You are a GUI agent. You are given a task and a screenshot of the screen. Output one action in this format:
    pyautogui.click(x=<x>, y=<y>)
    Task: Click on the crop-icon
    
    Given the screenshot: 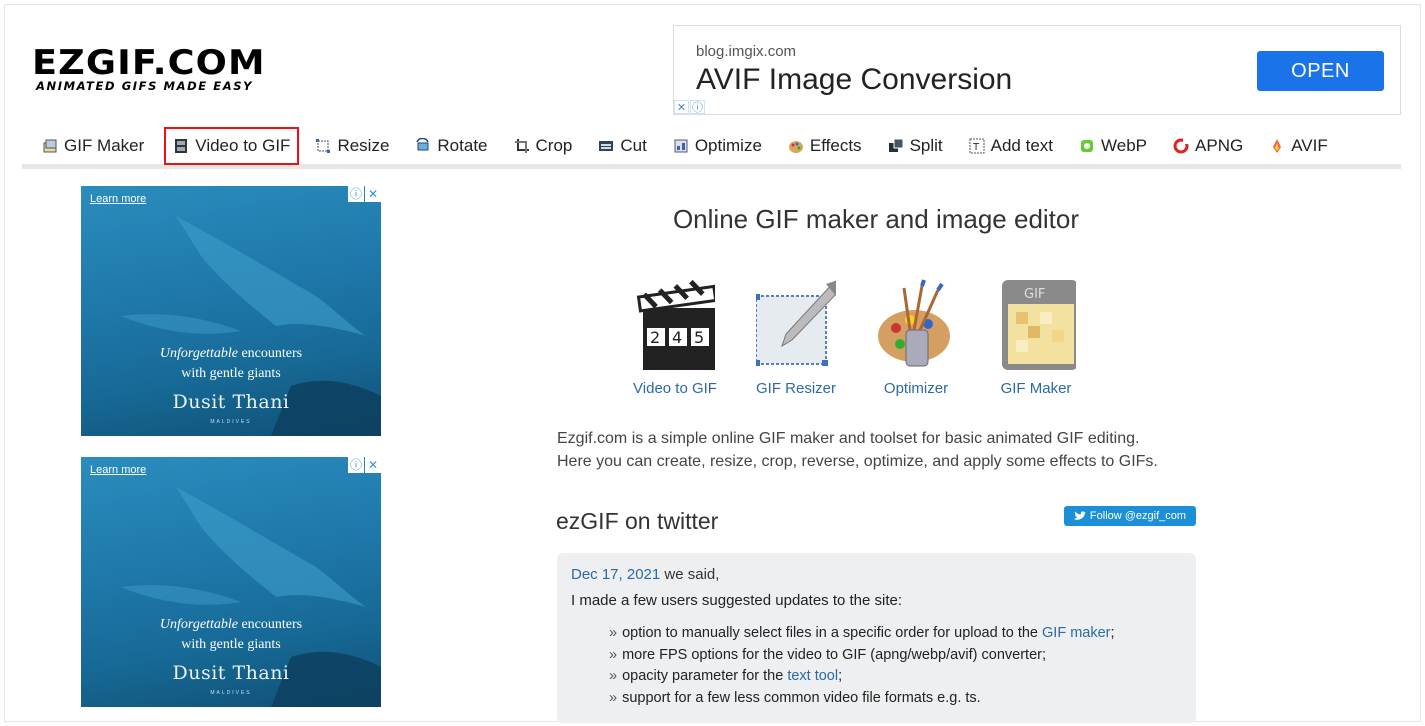 What is the action you would take?
    pyautogui.click(x=522, y=146)
    